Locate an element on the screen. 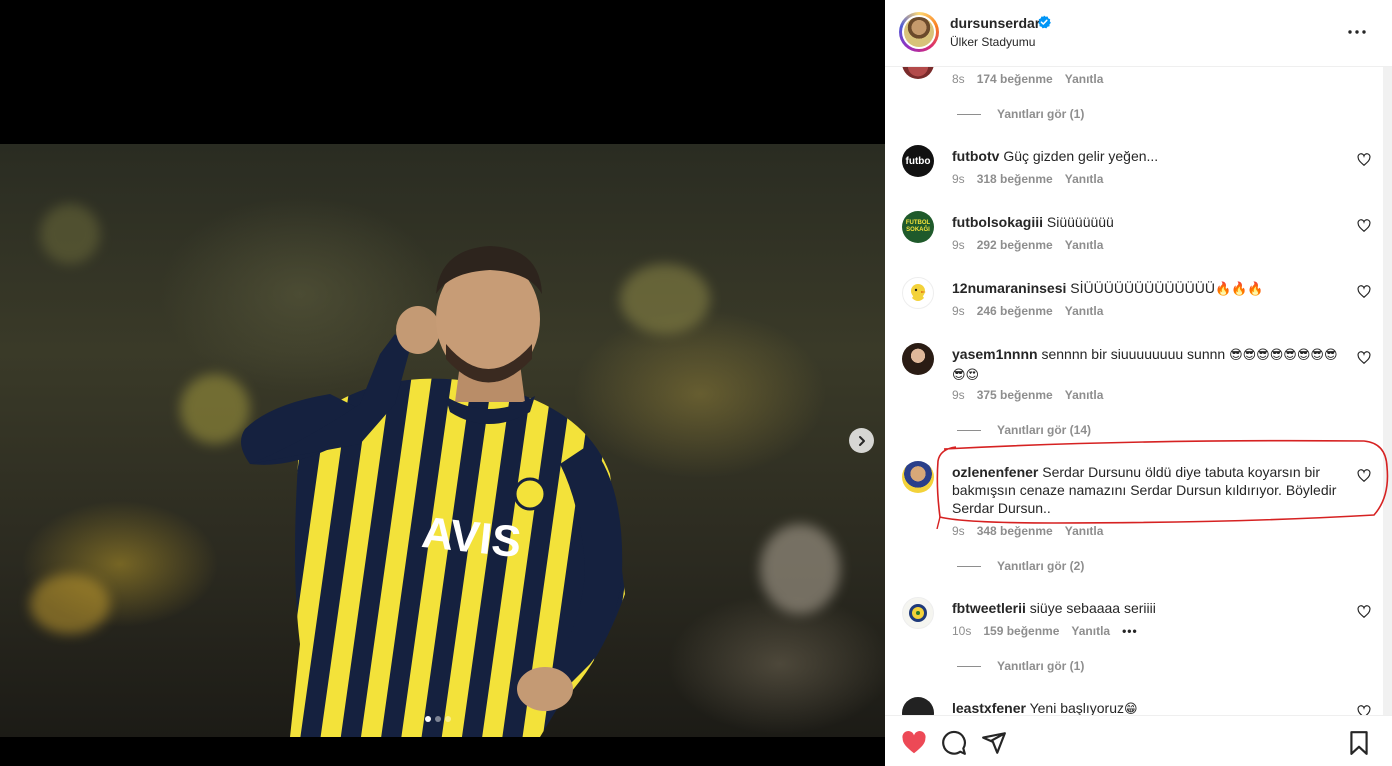  comment-emoji: 😁 is located at coordinates (1131, 708).